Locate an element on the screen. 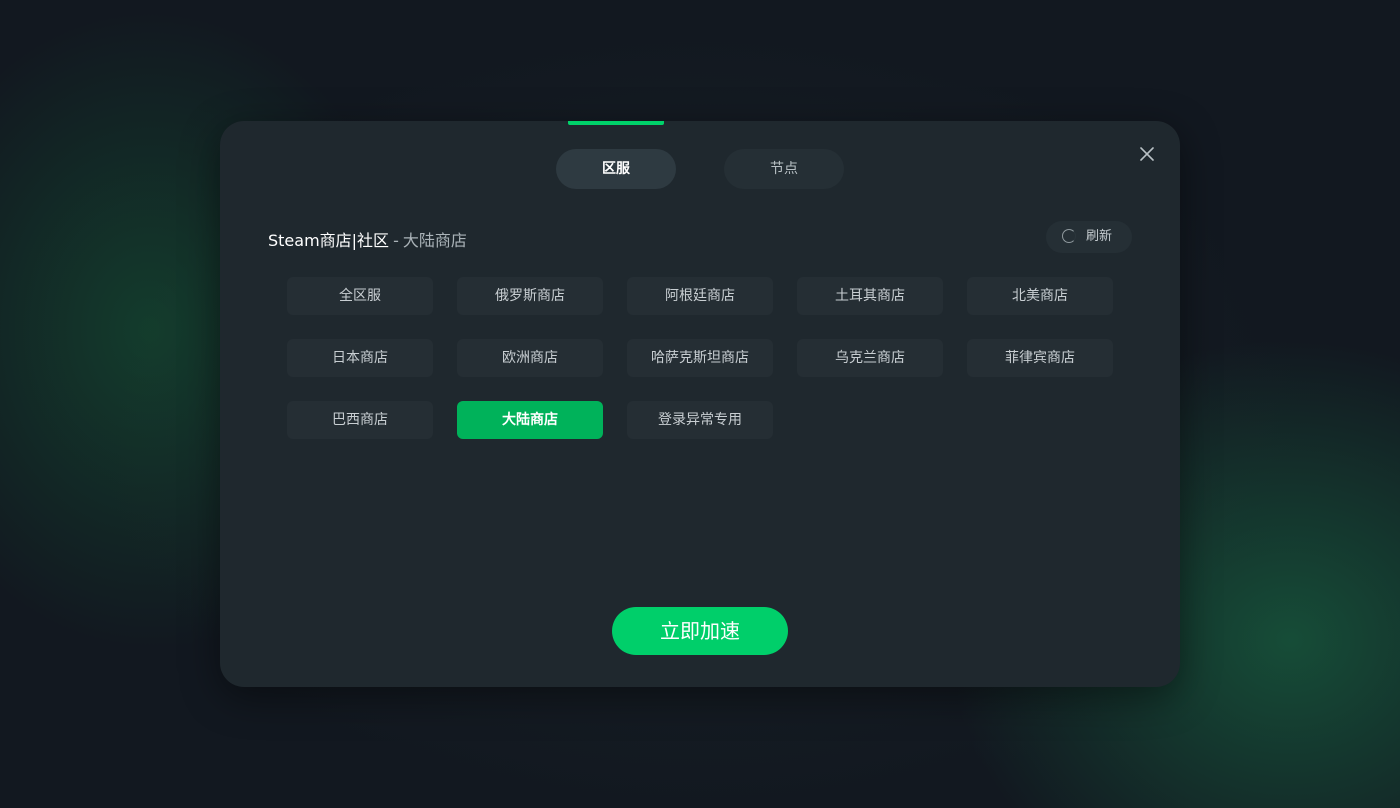 This screenshot has height=808, width=1400. selected-region-label: 大陆商店 is located at coordinates (434, 240).